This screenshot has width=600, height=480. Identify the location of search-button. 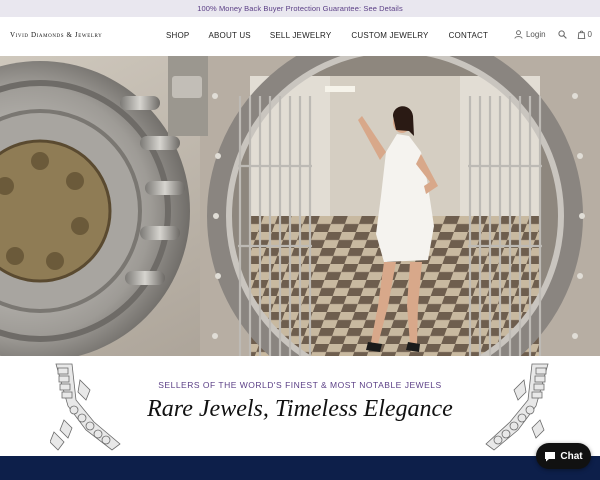
(562, 34).